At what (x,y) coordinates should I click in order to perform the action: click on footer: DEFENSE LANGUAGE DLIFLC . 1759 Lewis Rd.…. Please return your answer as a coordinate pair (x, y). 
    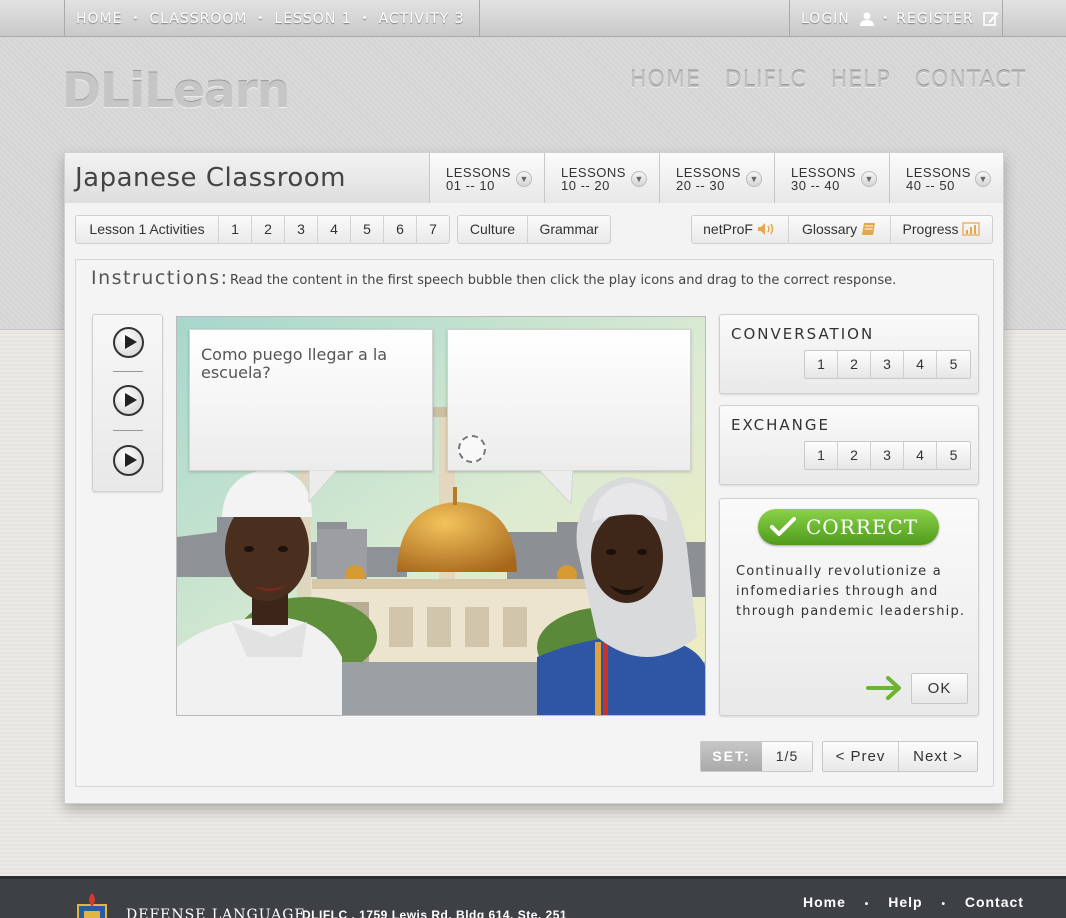
    Looking at the image, I should click on (533, 897).